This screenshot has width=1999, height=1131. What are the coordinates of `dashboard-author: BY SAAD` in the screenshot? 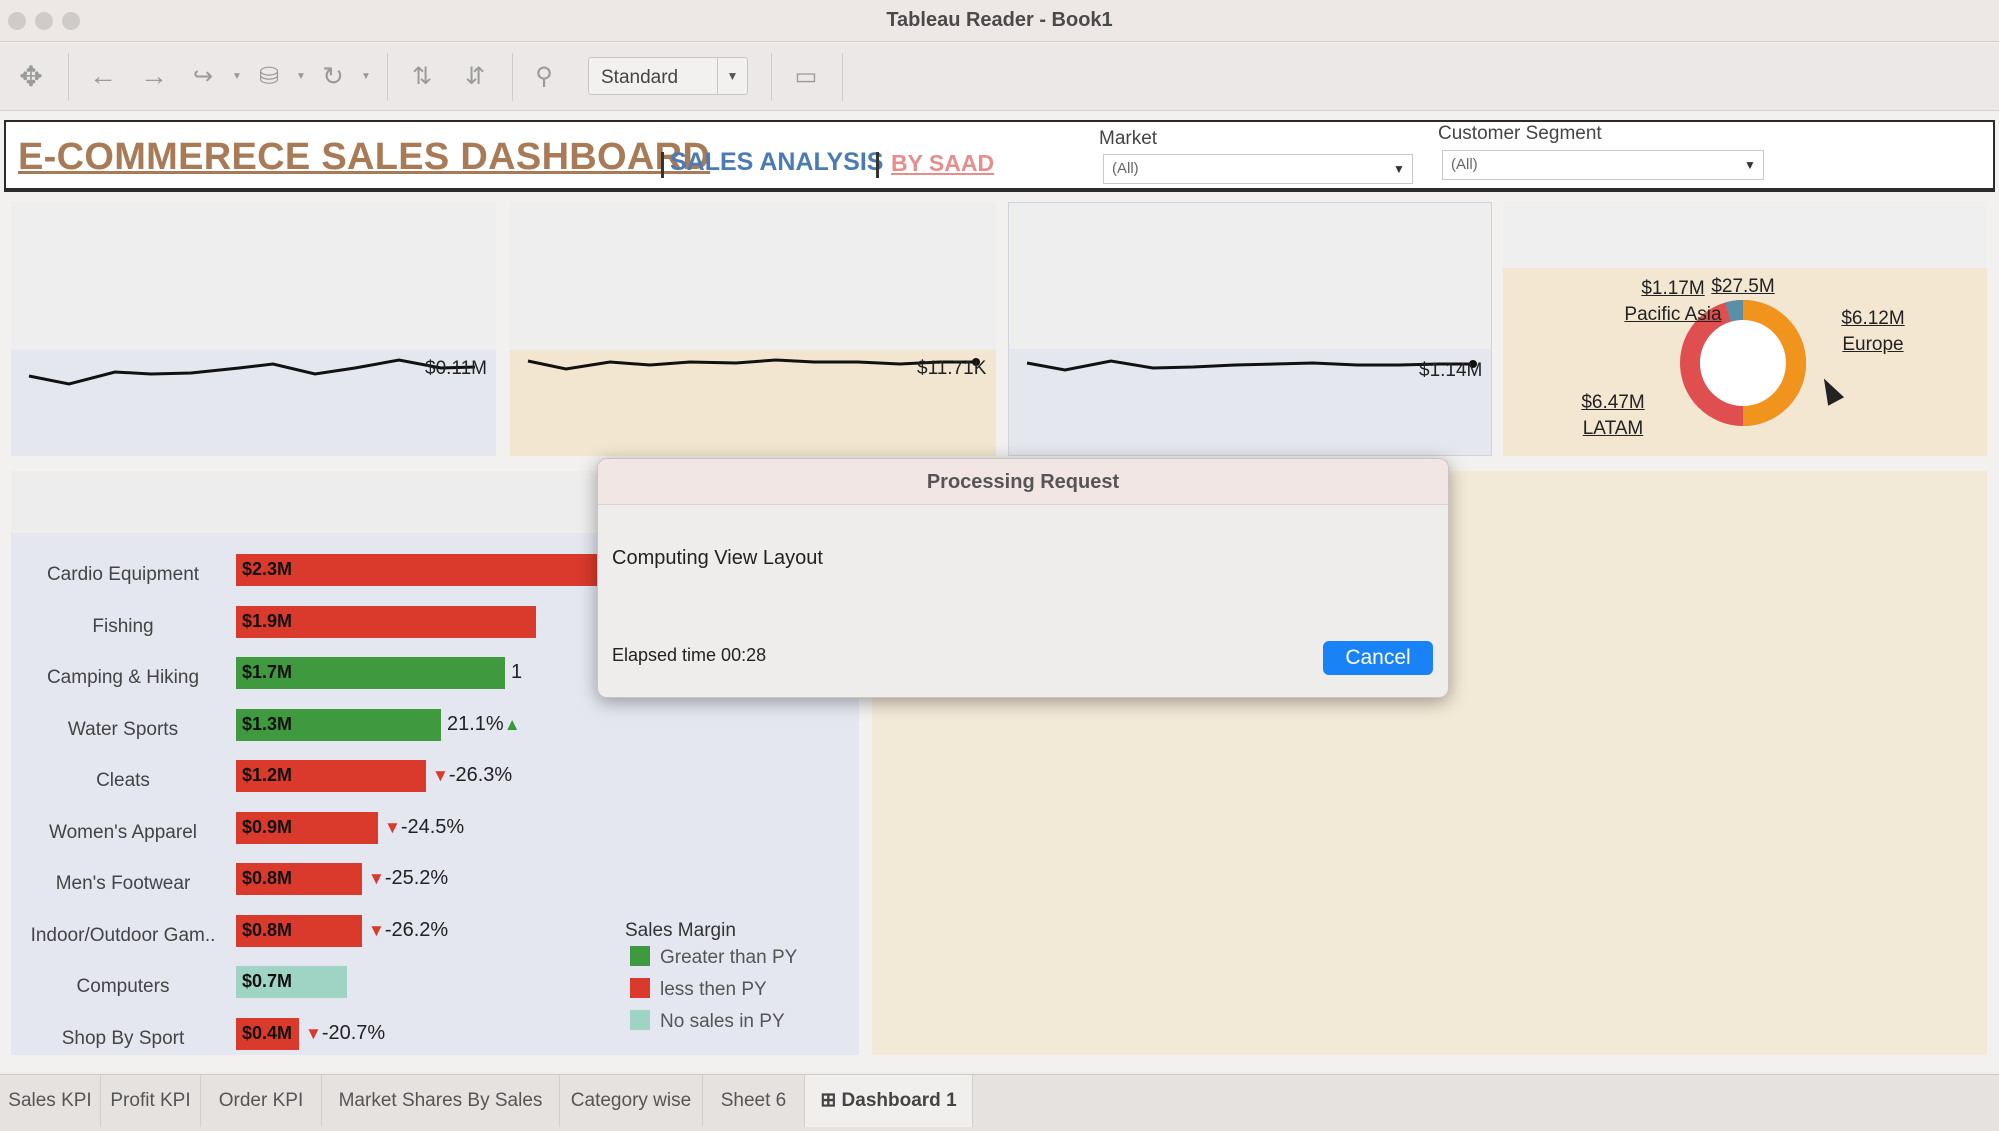 It's located at (943, 163).